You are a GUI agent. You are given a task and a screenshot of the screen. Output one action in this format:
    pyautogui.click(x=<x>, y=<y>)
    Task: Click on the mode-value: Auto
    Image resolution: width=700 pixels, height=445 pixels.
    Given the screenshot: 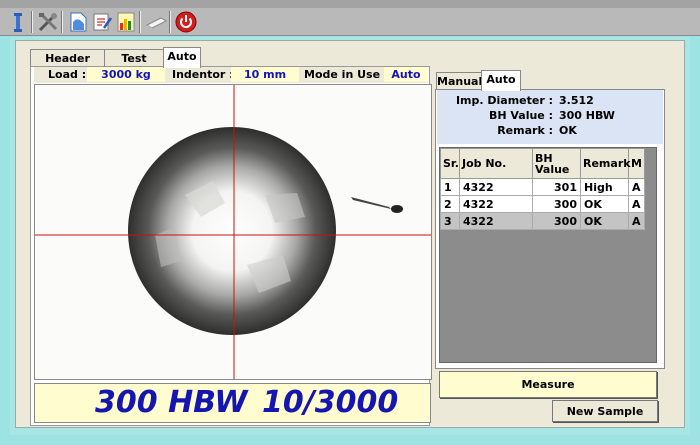 What is the action you would take?
    pyautogui.click(x=406, y=74)
    